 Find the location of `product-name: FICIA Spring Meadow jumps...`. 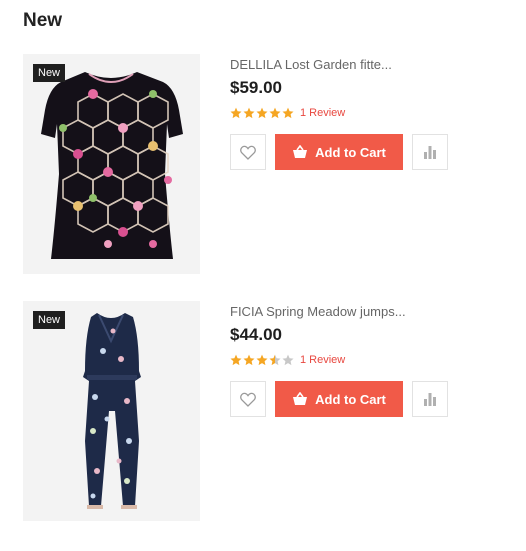

product-name: FICIA Spring Meadow jumps... is located at coordinates (365, 311).